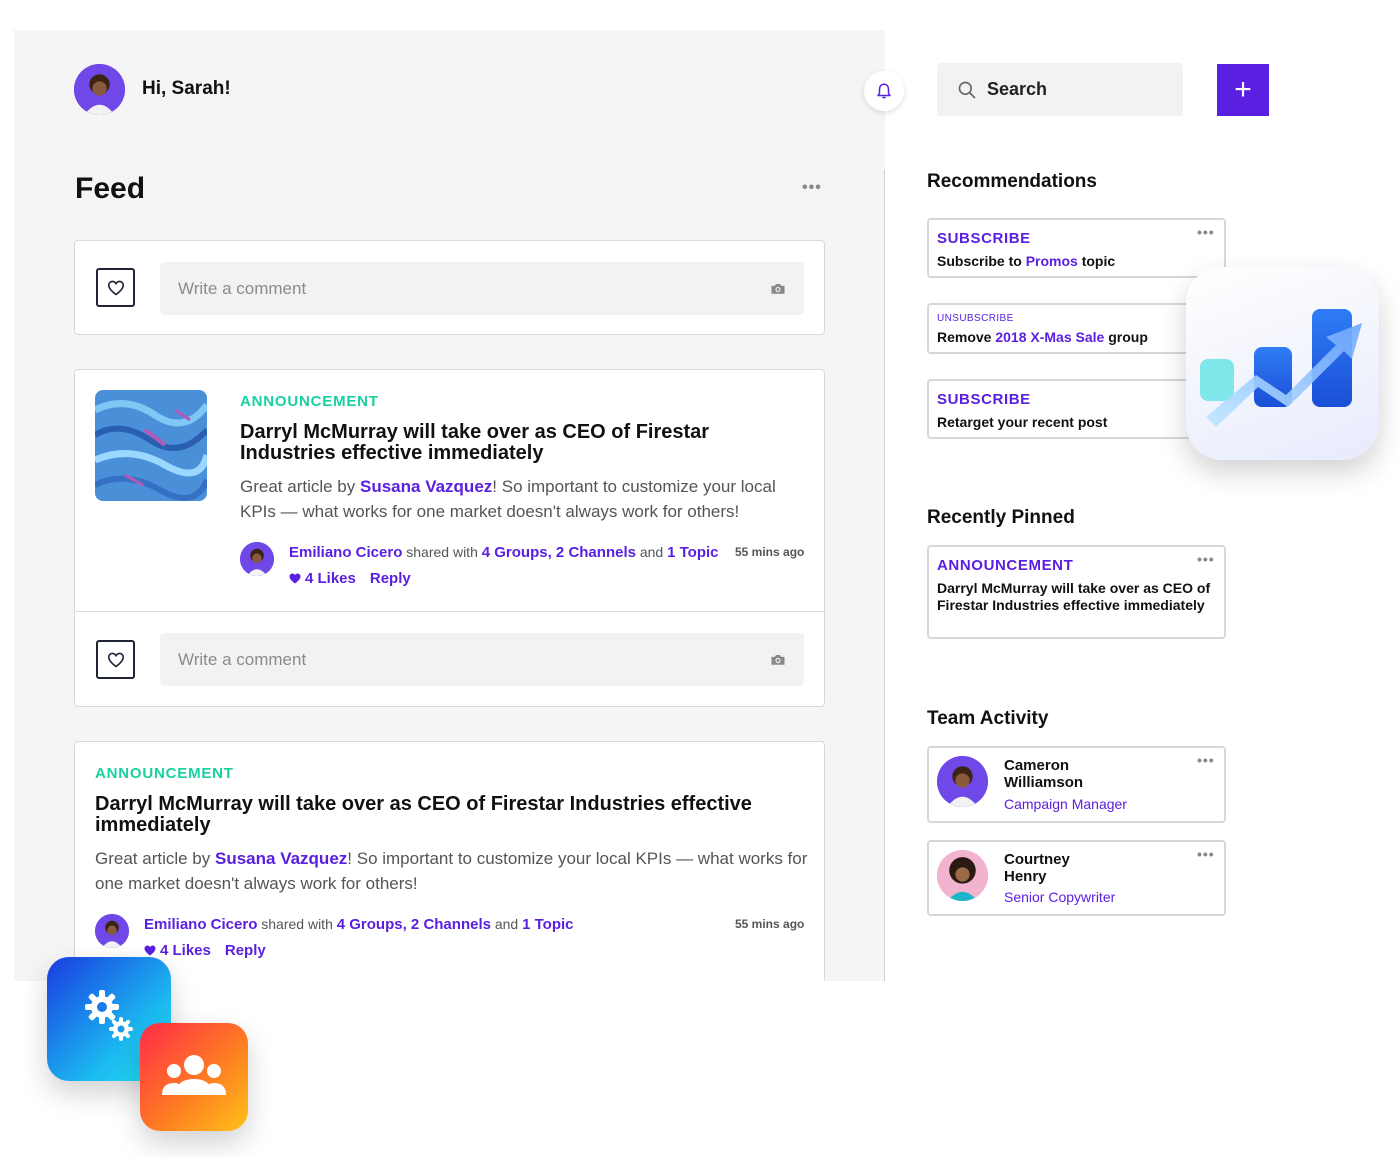 This screenshot has height=1157, width=1400. What do you see at coordinates (988, 718) in the screenshot?
I see `team-activity-title: Team Activity` at bounding box center [988, 718].